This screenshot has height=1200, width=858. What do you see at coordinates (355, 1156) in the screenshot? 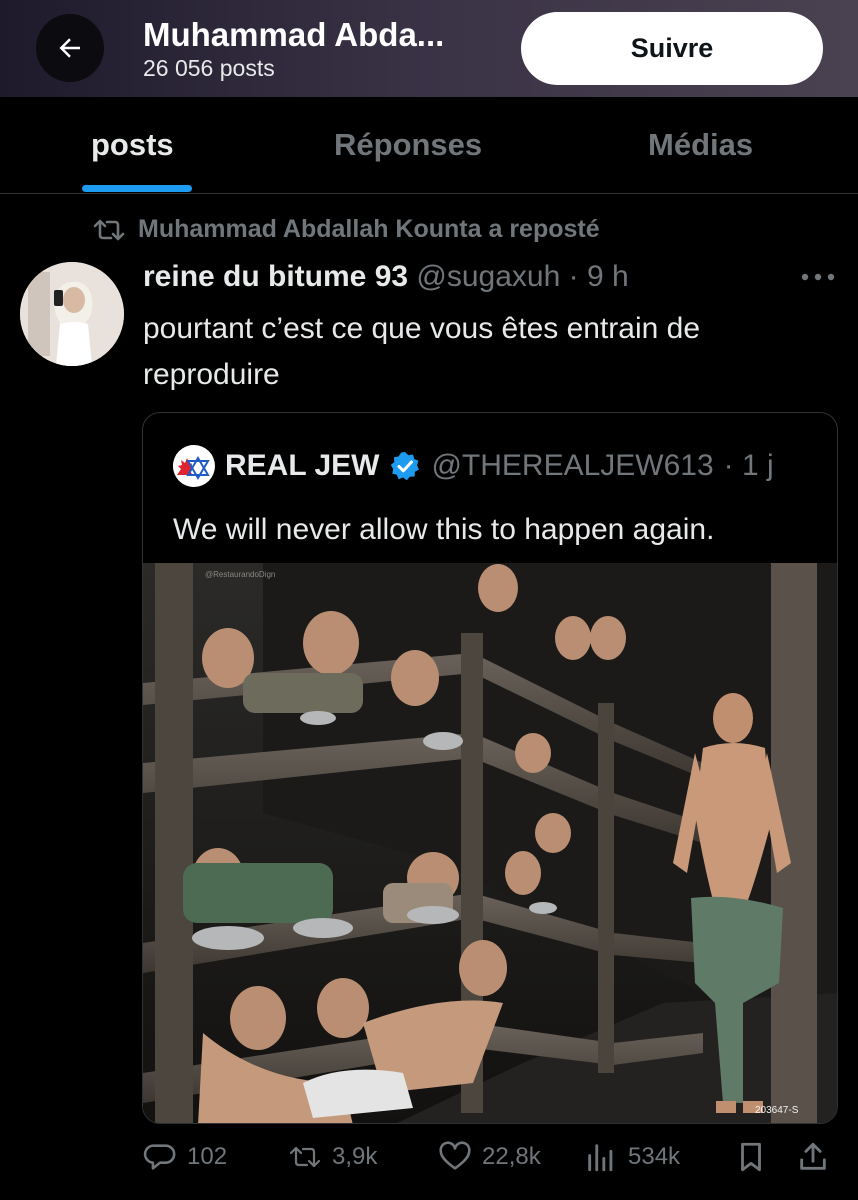
I see `repost-count: 3,9k` at bounding box center [355, 1156].